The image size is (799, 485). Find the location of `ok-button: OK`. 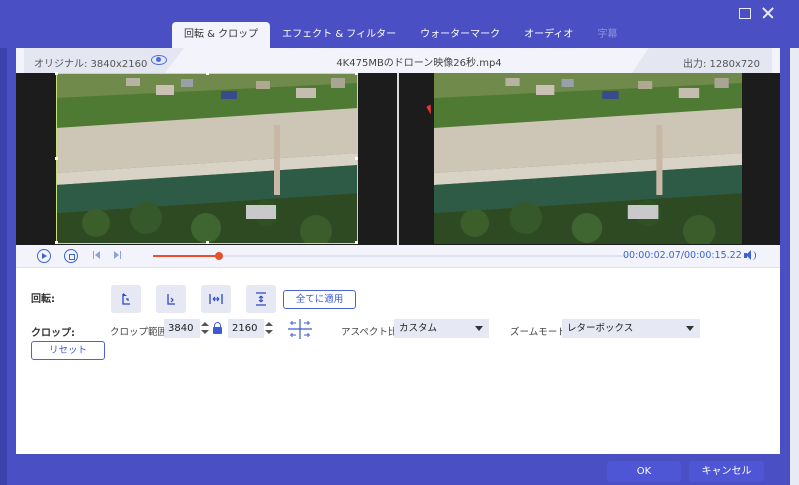

ok-button: OK is located at coordinates (644, 471).